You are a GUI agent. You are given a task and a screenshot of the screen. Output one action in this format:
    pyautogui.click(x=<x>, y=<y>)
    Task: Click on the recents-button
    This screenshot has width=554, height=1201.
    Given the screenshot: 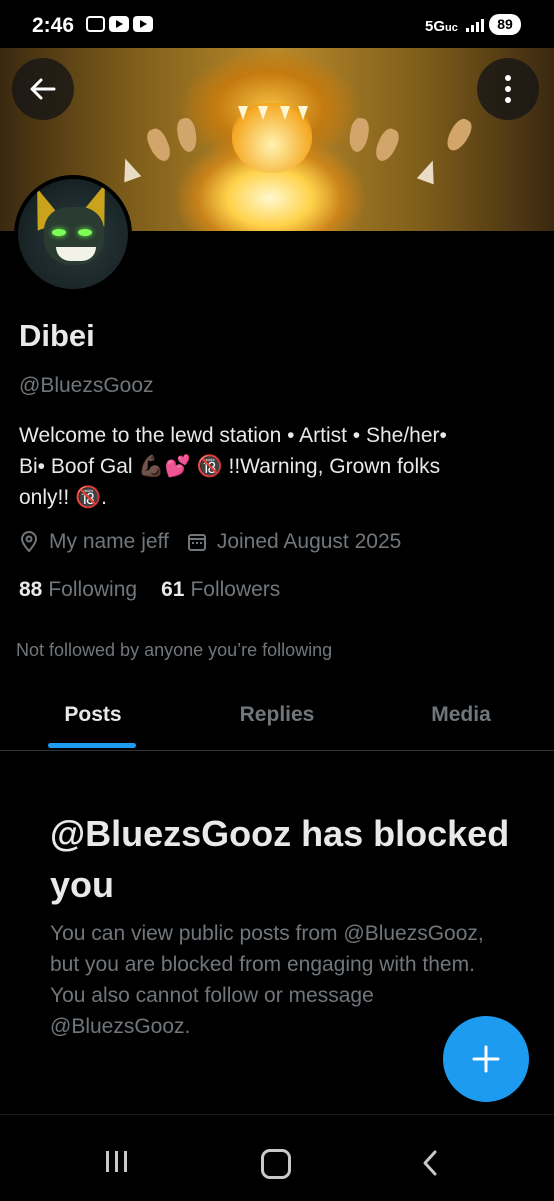 What is the action you would take?
    pyautogui.click(x=116, y=1161)
    